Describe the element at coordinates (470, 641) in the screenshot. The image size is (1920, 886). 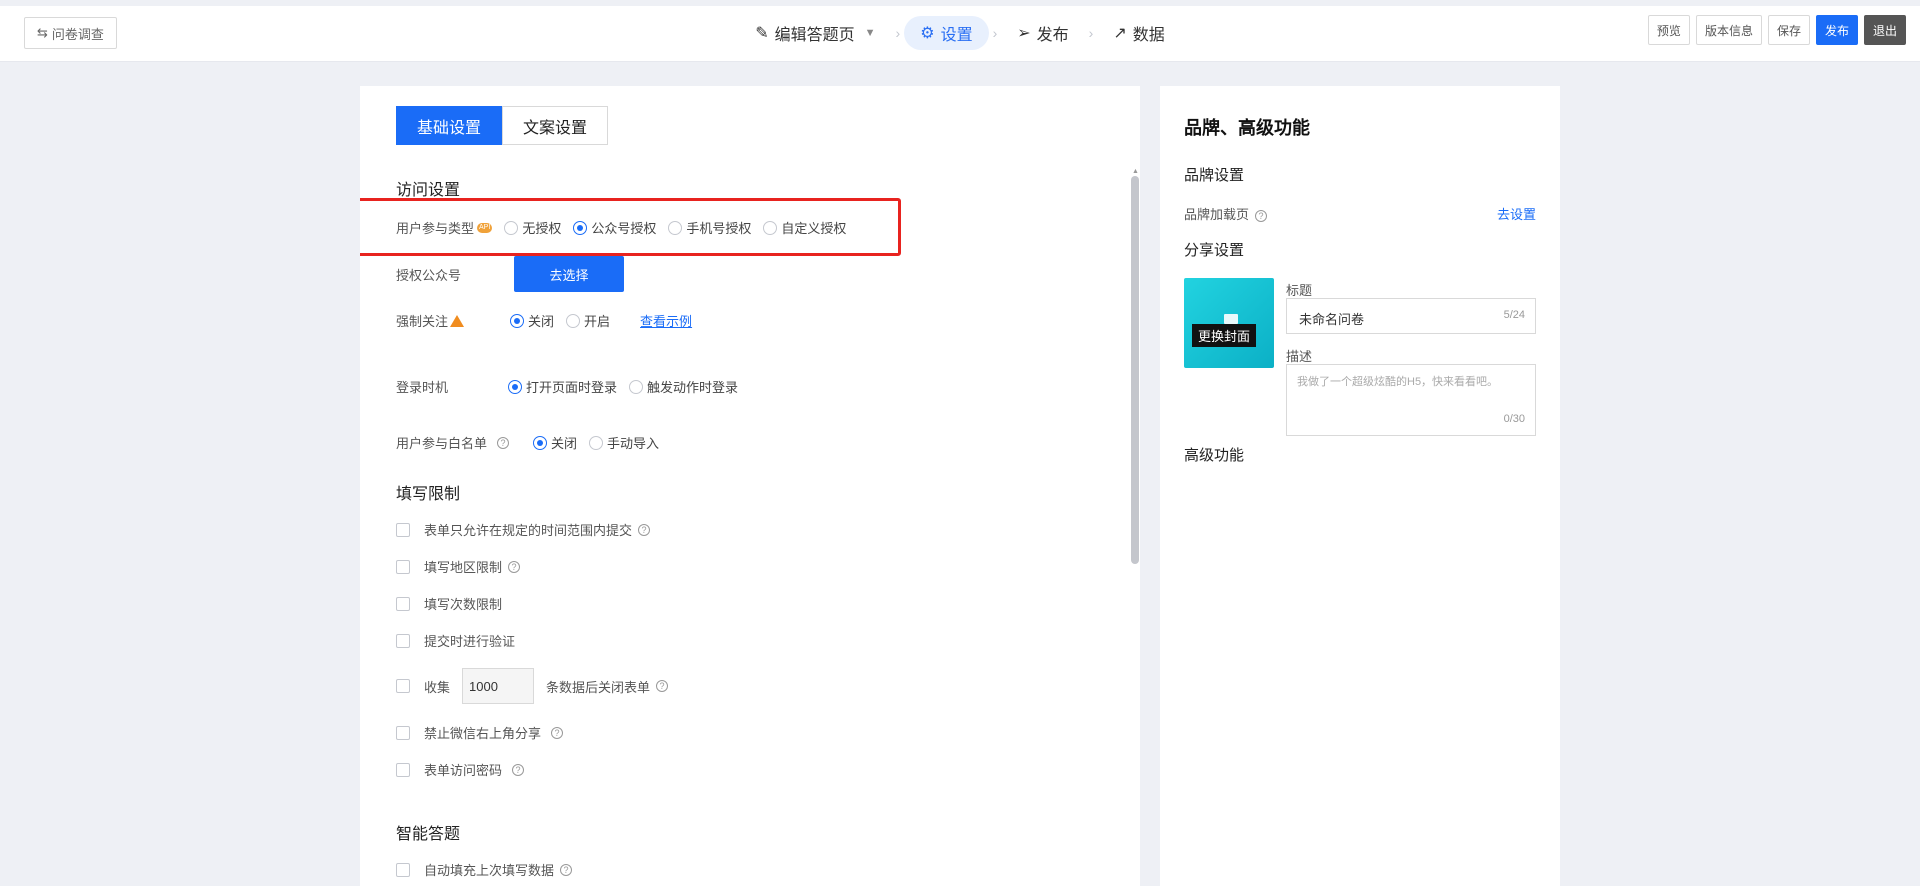
I see `limit-verify-label: 提交时进行验证` at that location.